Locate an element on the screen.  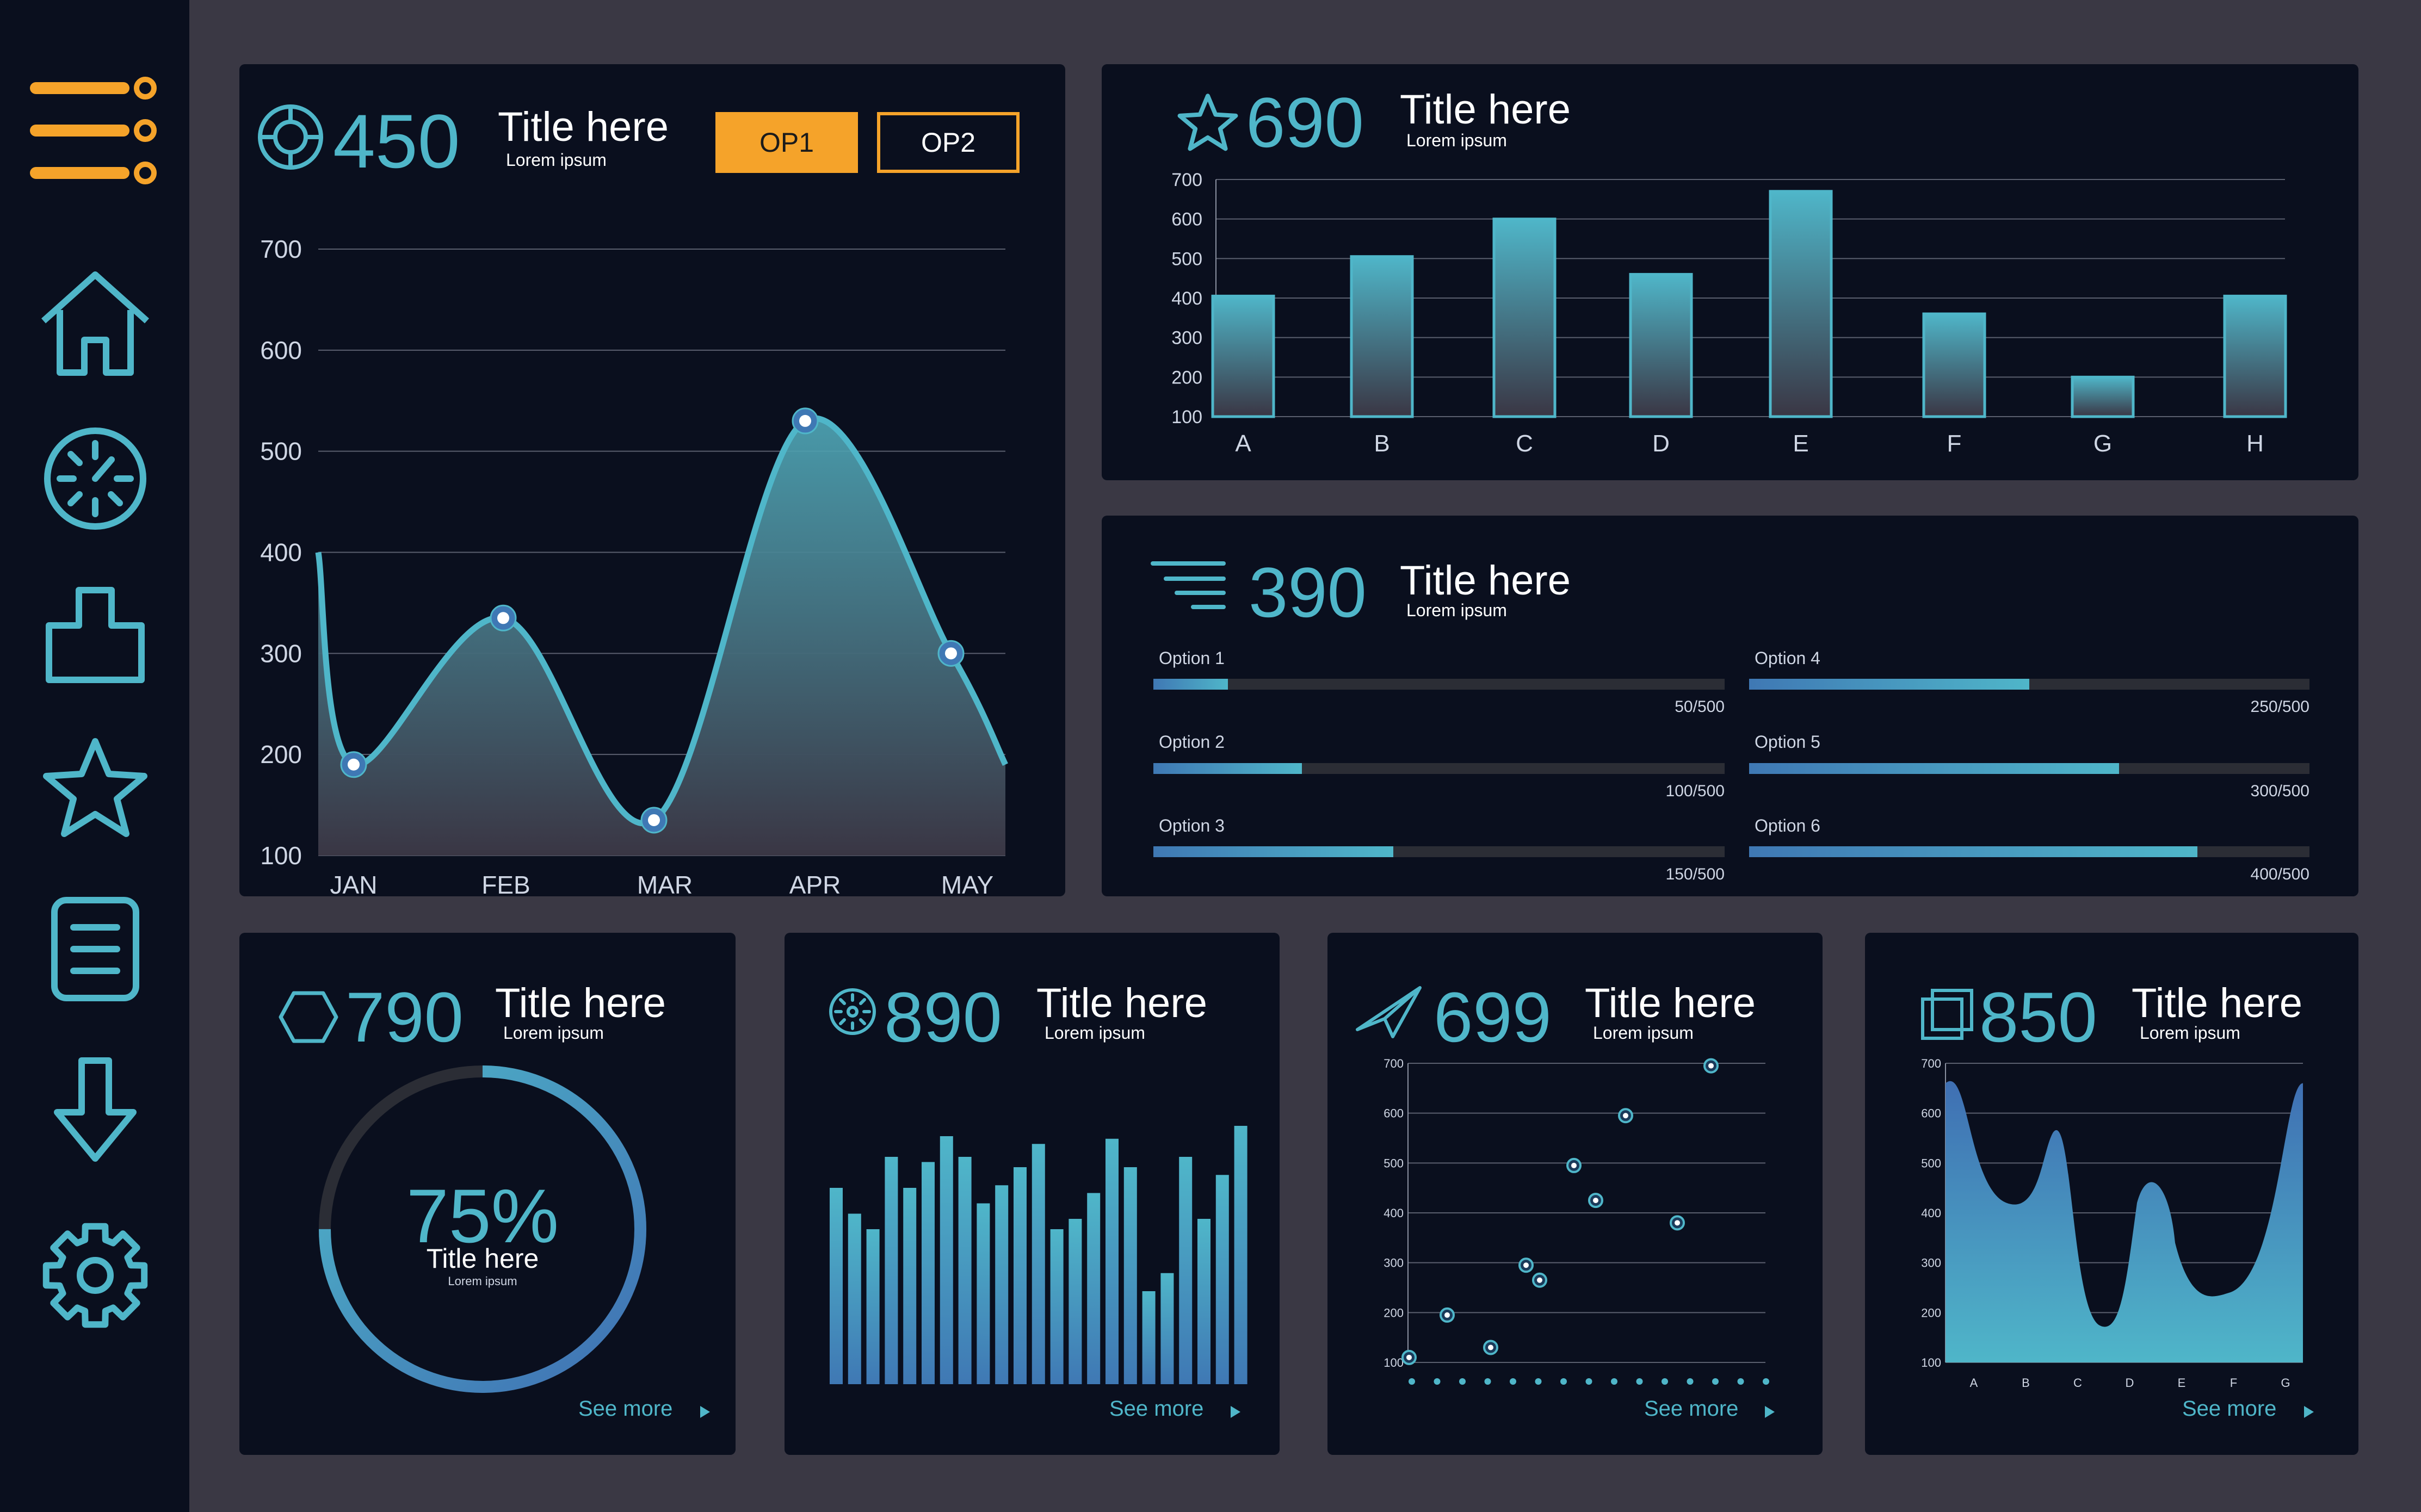
progress-label: Option 2 is located at coordinates (1192, 742).